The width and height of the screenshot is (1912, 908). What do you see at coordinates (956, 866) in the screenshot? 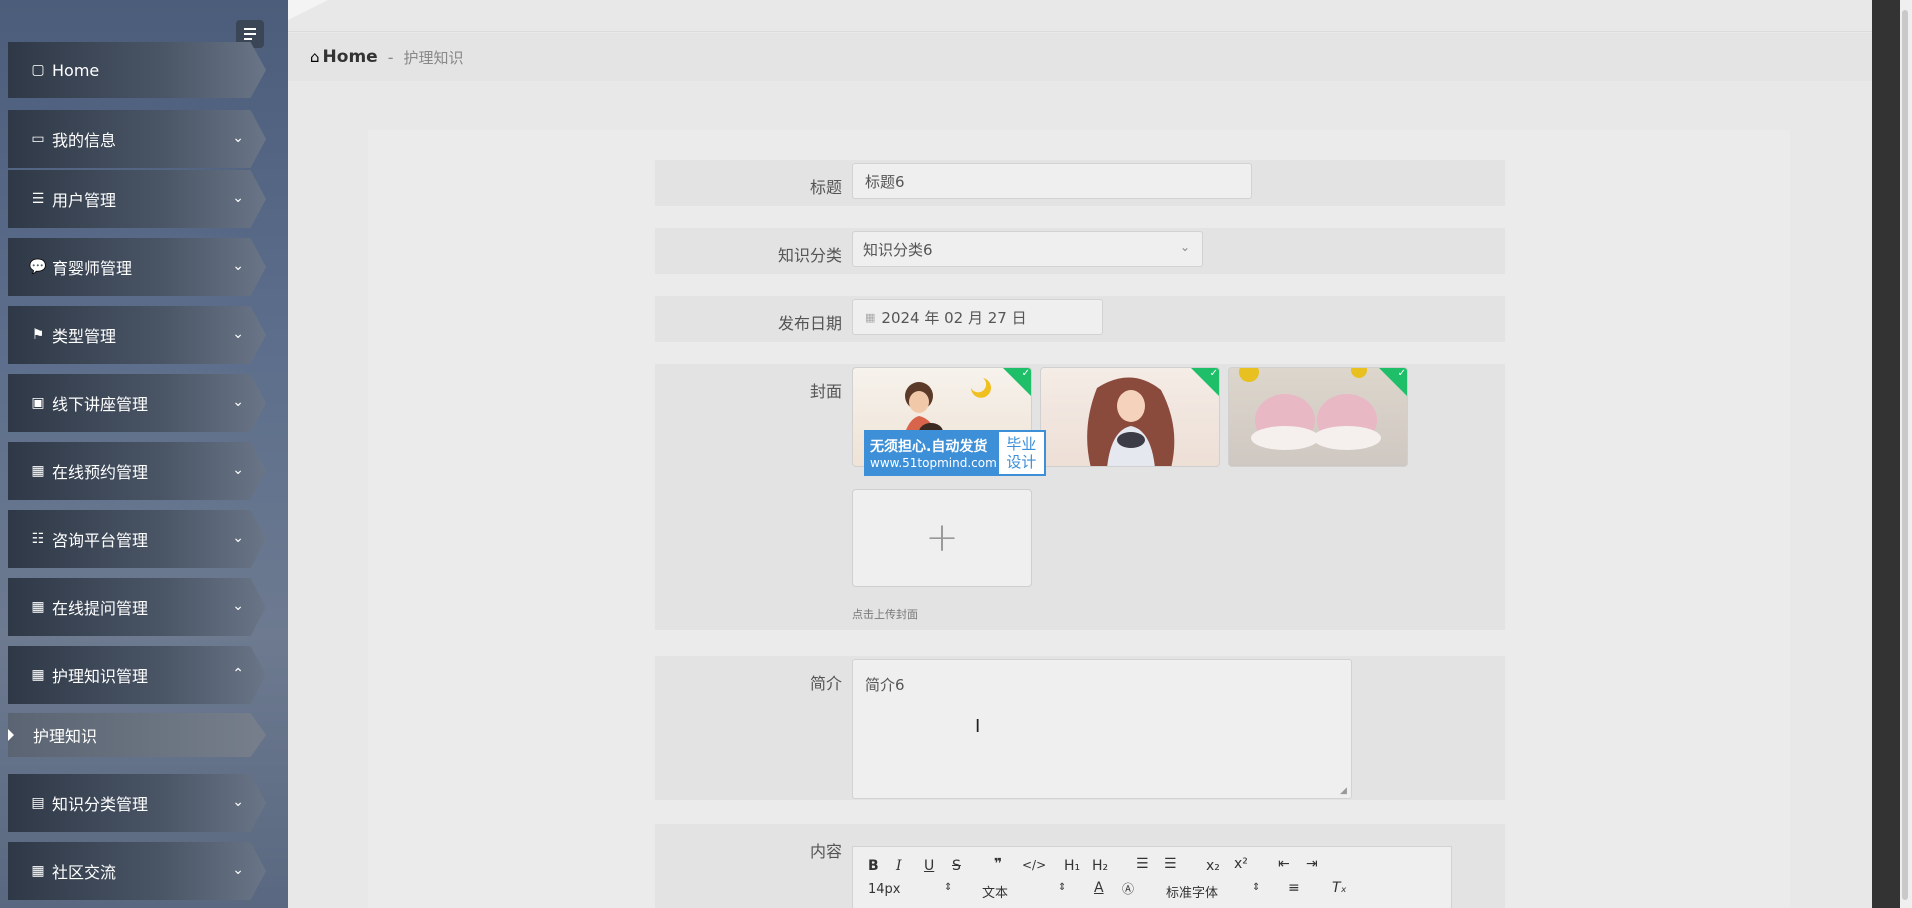
I see `strike-button: S` at bounding box center [956, 866].